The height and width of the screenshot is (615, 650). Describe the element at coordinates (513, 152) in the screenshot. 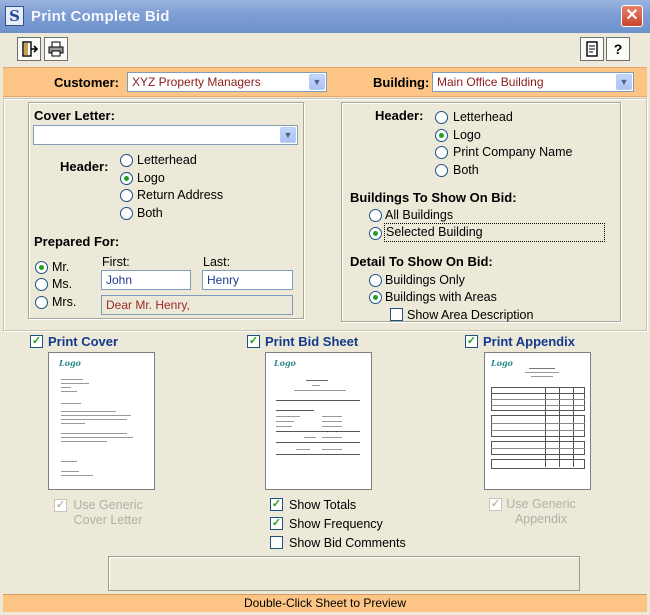

I see `bid-header-option: Print Company Name` at that location.